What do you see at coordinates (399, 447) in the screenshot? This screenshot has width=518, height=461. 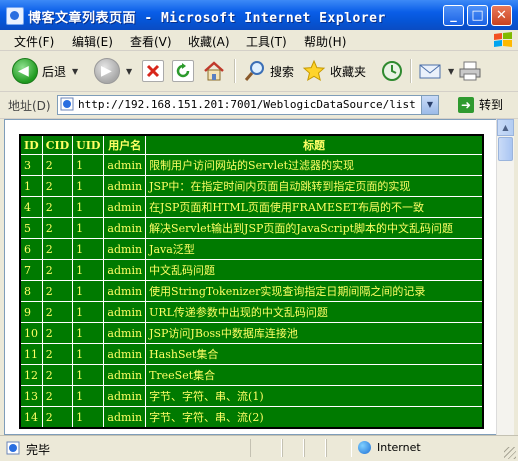 I see `zone-label: Internet` at bounding box center [399, 447].